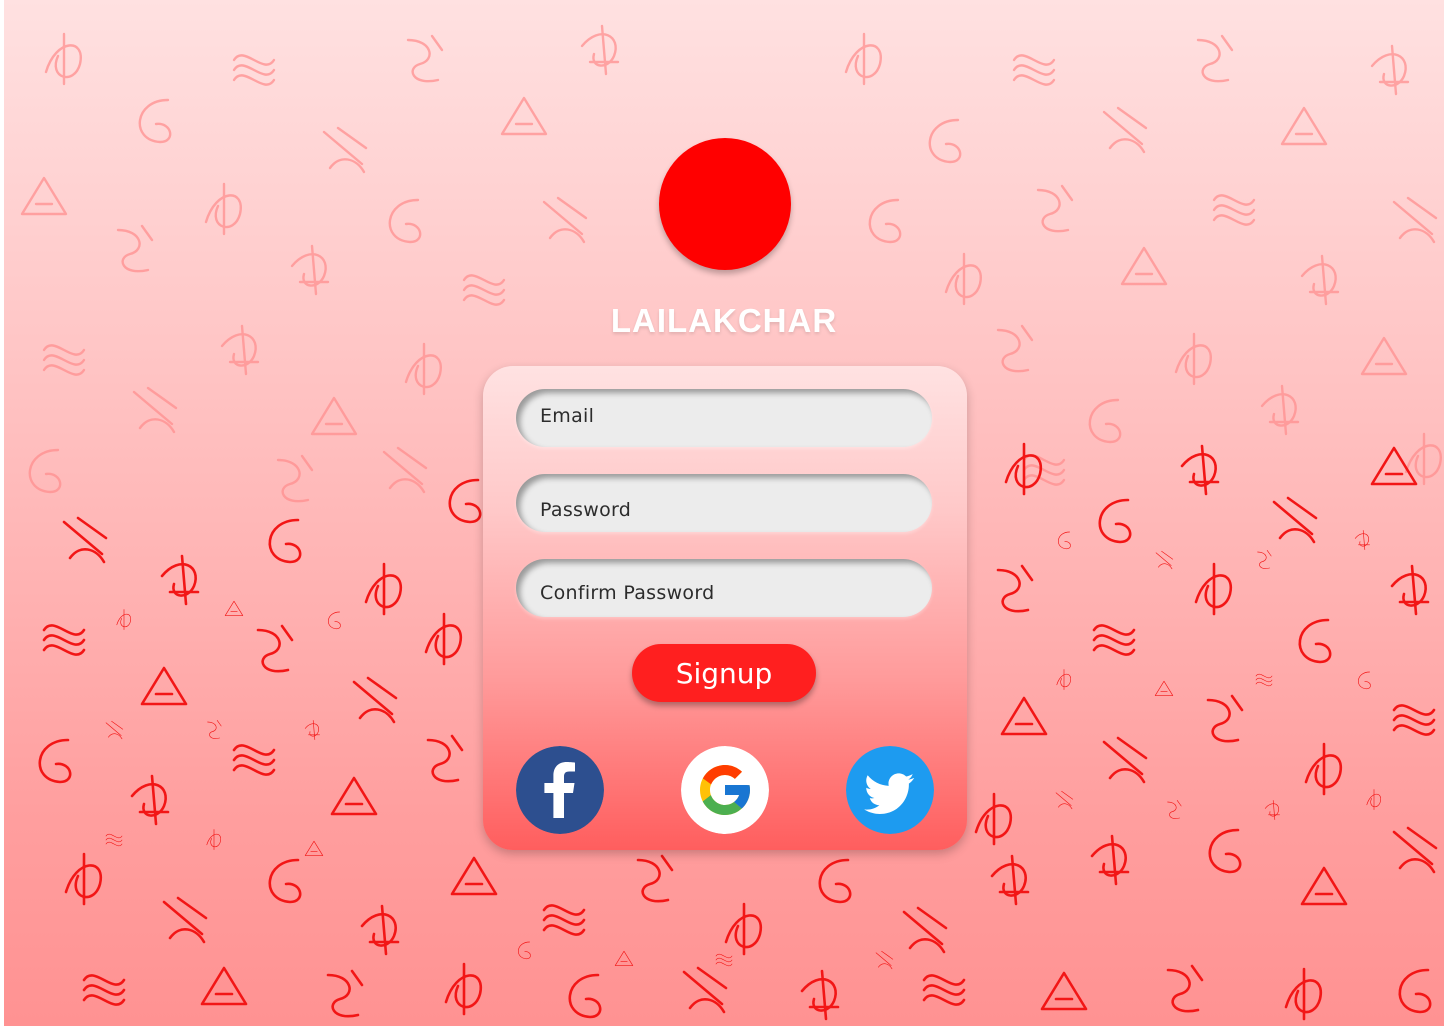 The height and width of the screenshot is (1032, 1448). I want to click on brand-logo-circle, so click(725, 204).